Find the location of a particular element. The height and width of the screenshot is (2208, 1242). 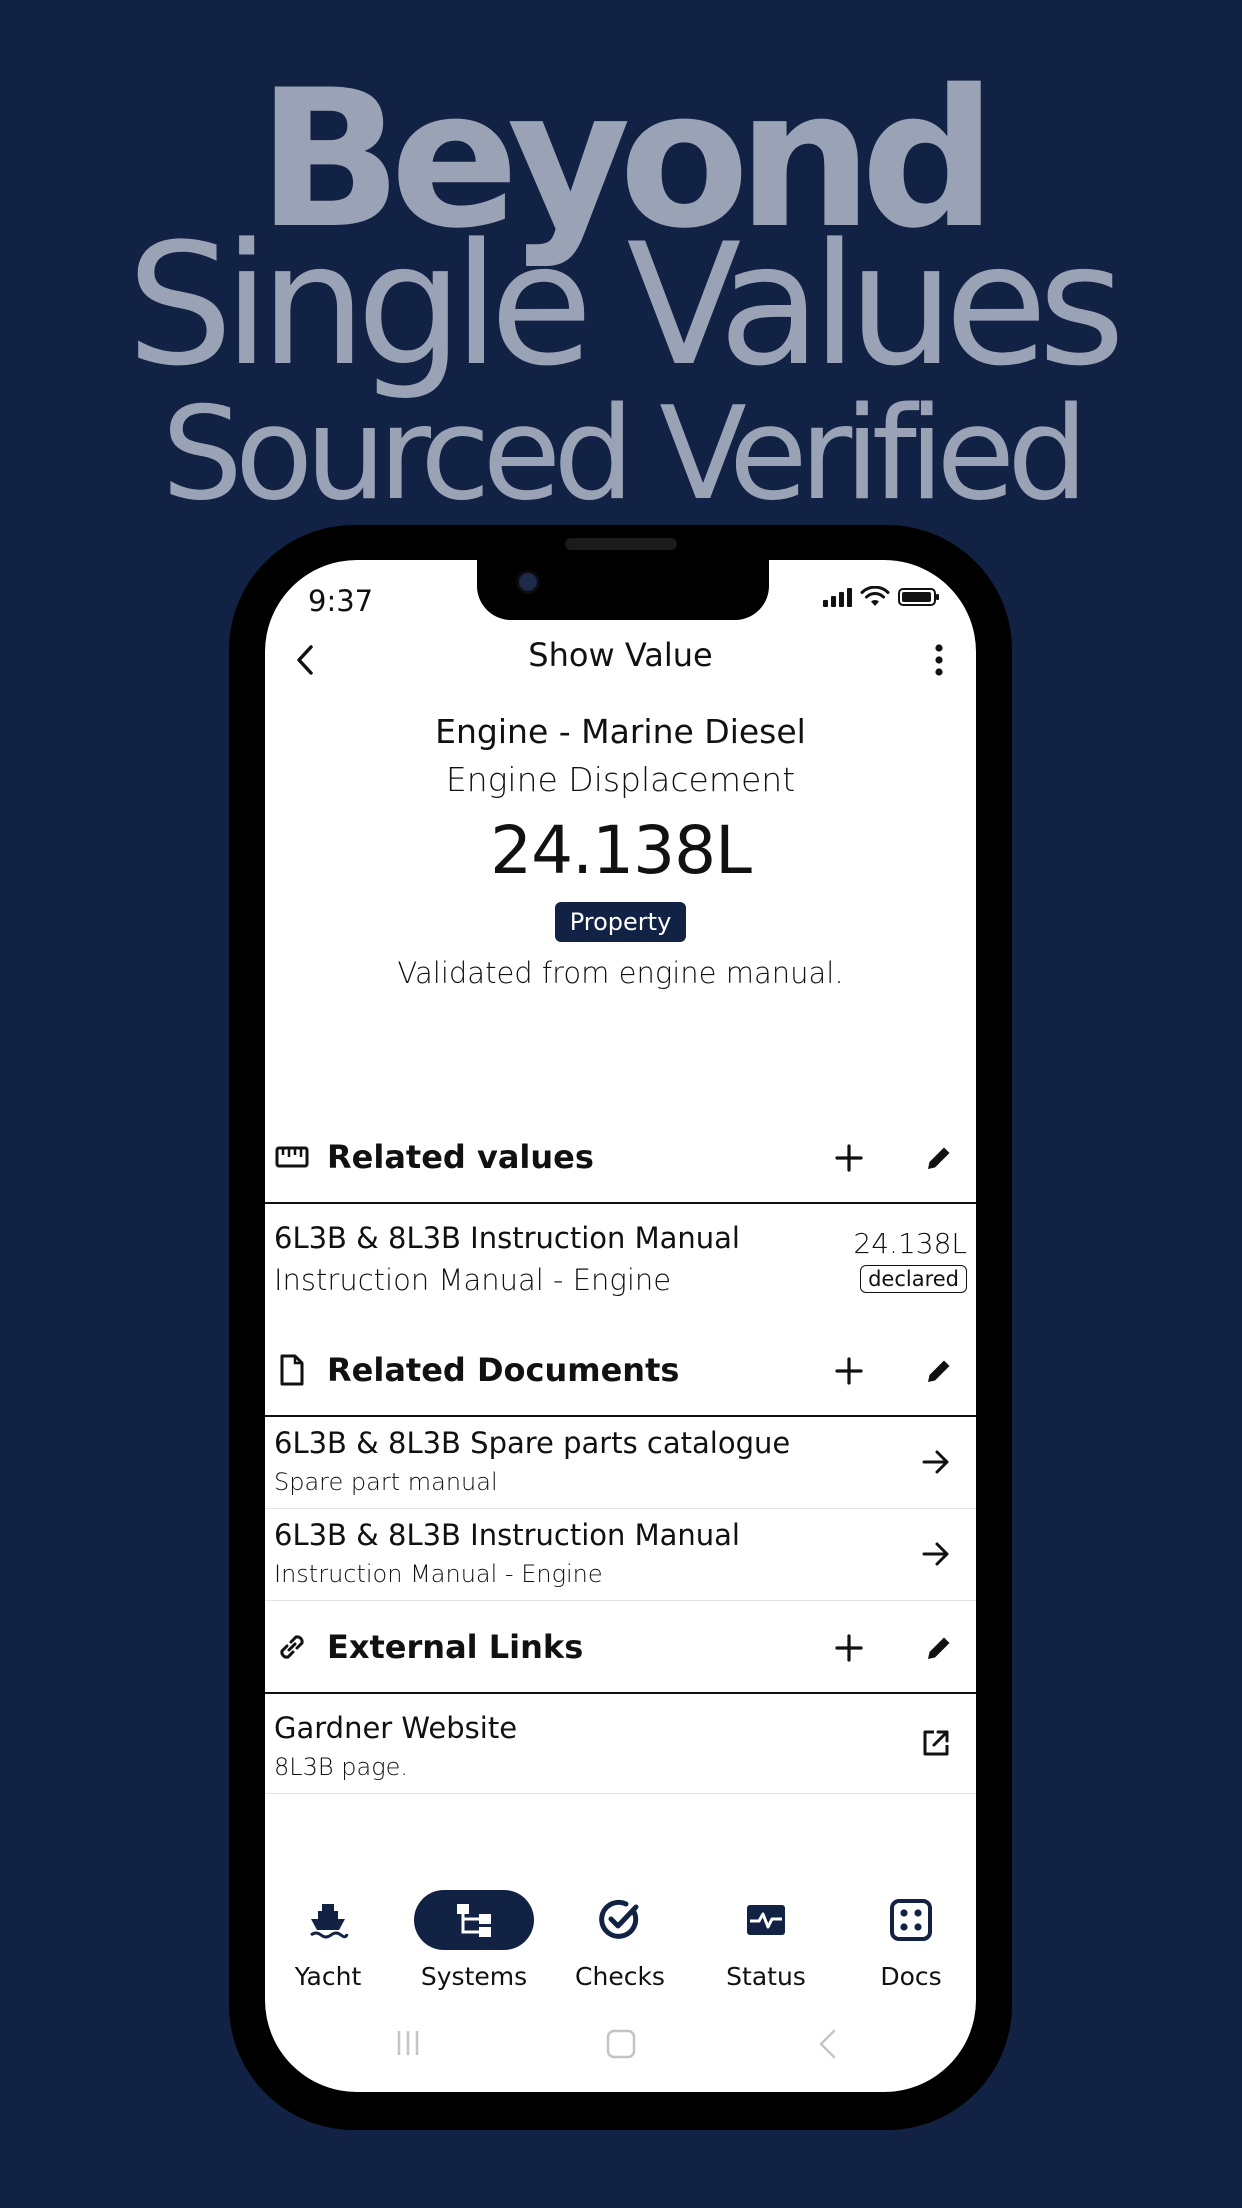

add-external-link-button is located at coordinates (849, 1648).